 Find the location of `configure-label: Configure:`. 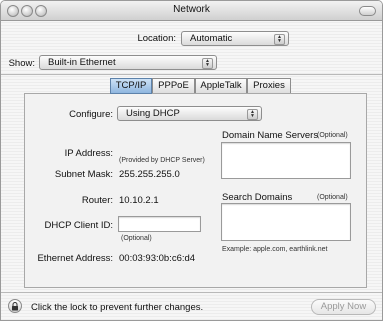

configure-label: Configure: is located at coordinates (91, 114).